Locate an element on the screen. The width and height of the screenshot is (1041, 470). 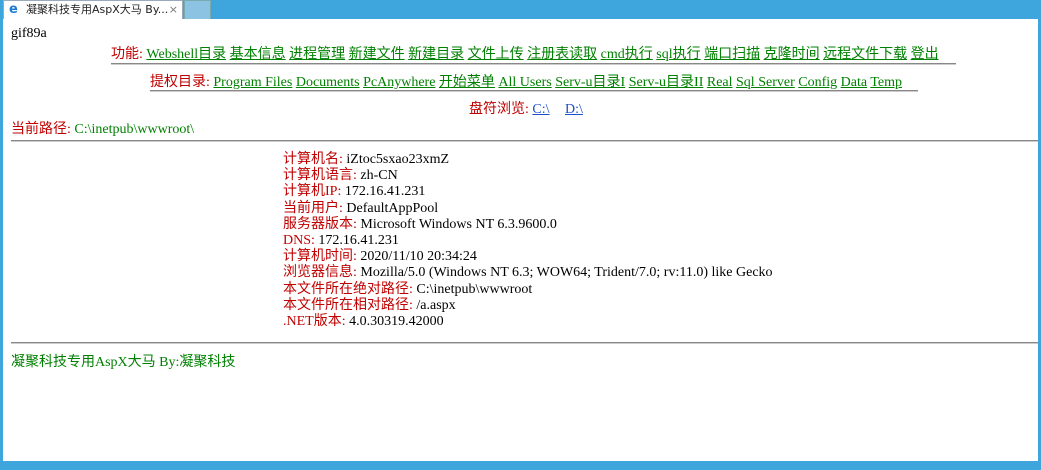
drive-browser: 盘符浏览: C:\ D:\ is located at coordinates (526, 108).